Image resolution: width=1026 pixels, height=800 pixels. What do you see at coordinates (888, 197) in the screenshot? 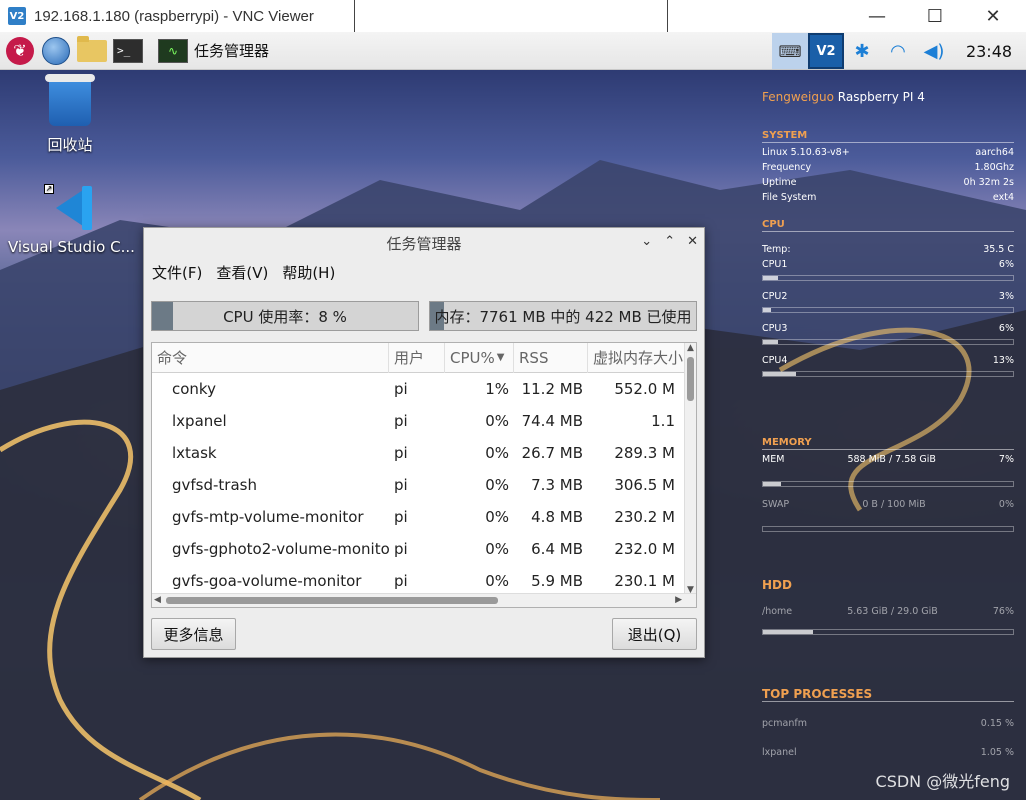
I see `conky-fs-row: File System ext4` at bounding box center [888, 197].